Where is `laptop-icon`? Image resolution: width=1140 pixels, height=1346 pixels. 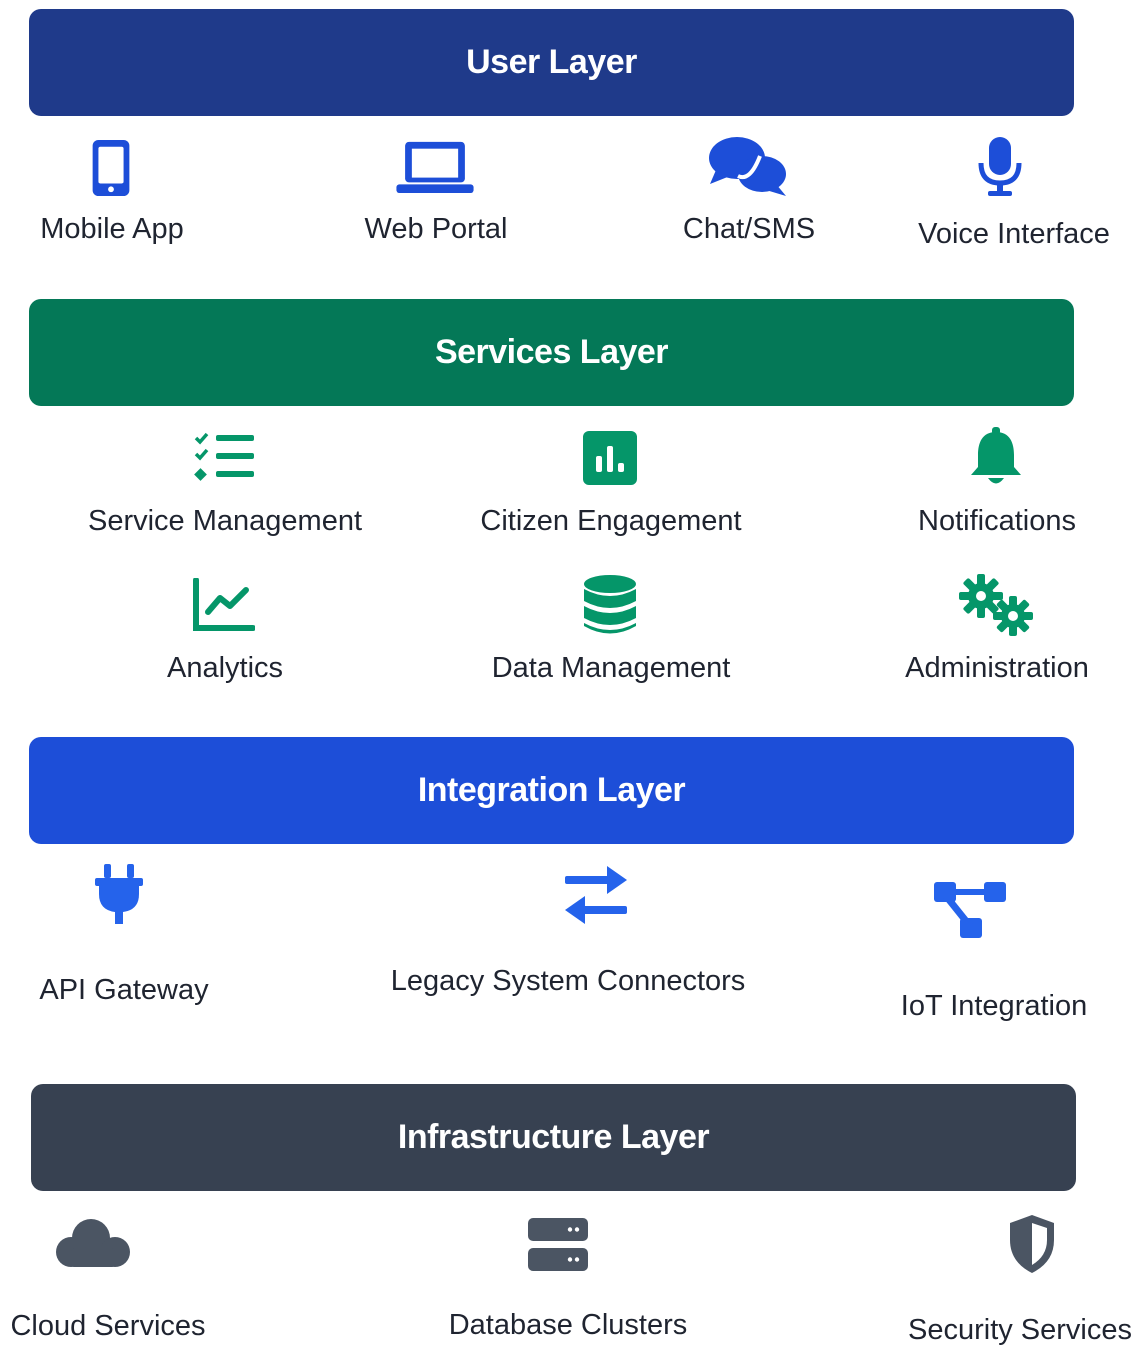 laptop-icon is located at coordinates (435, 167).